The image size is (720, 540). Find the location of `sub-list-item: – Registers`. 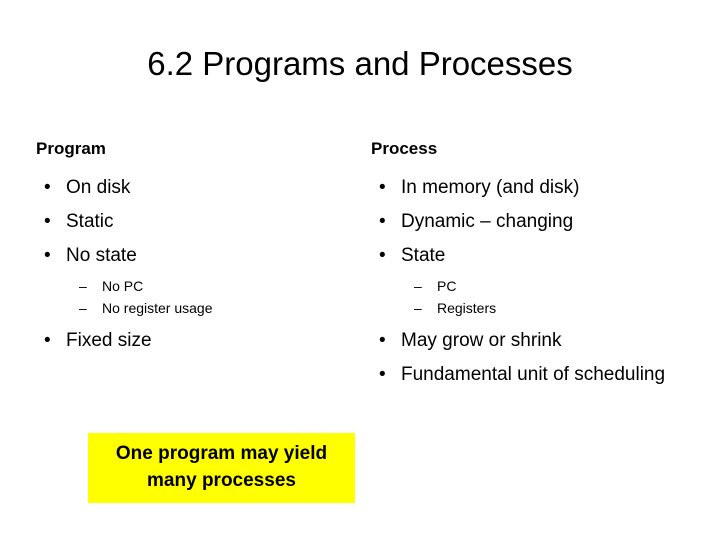

sub-list-item: – Registers is located at coordinates (549, 308).